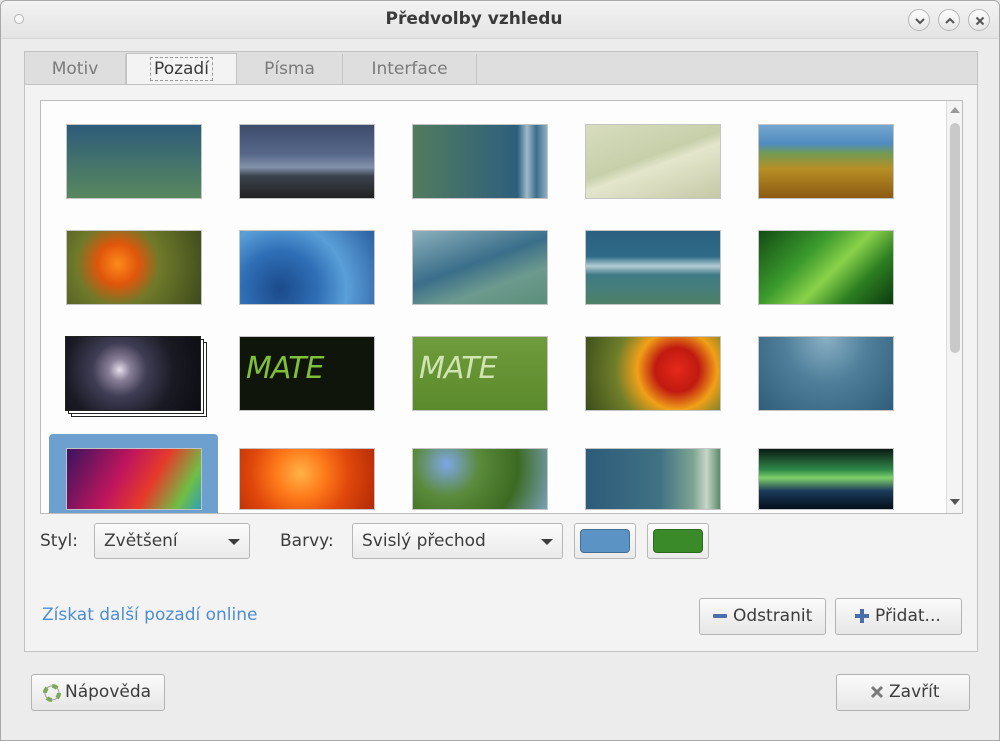 Image resolution: width=1000 pixels, height=741 pixels. I want to click on help-lifebuoy-icon, so click(52, 693).